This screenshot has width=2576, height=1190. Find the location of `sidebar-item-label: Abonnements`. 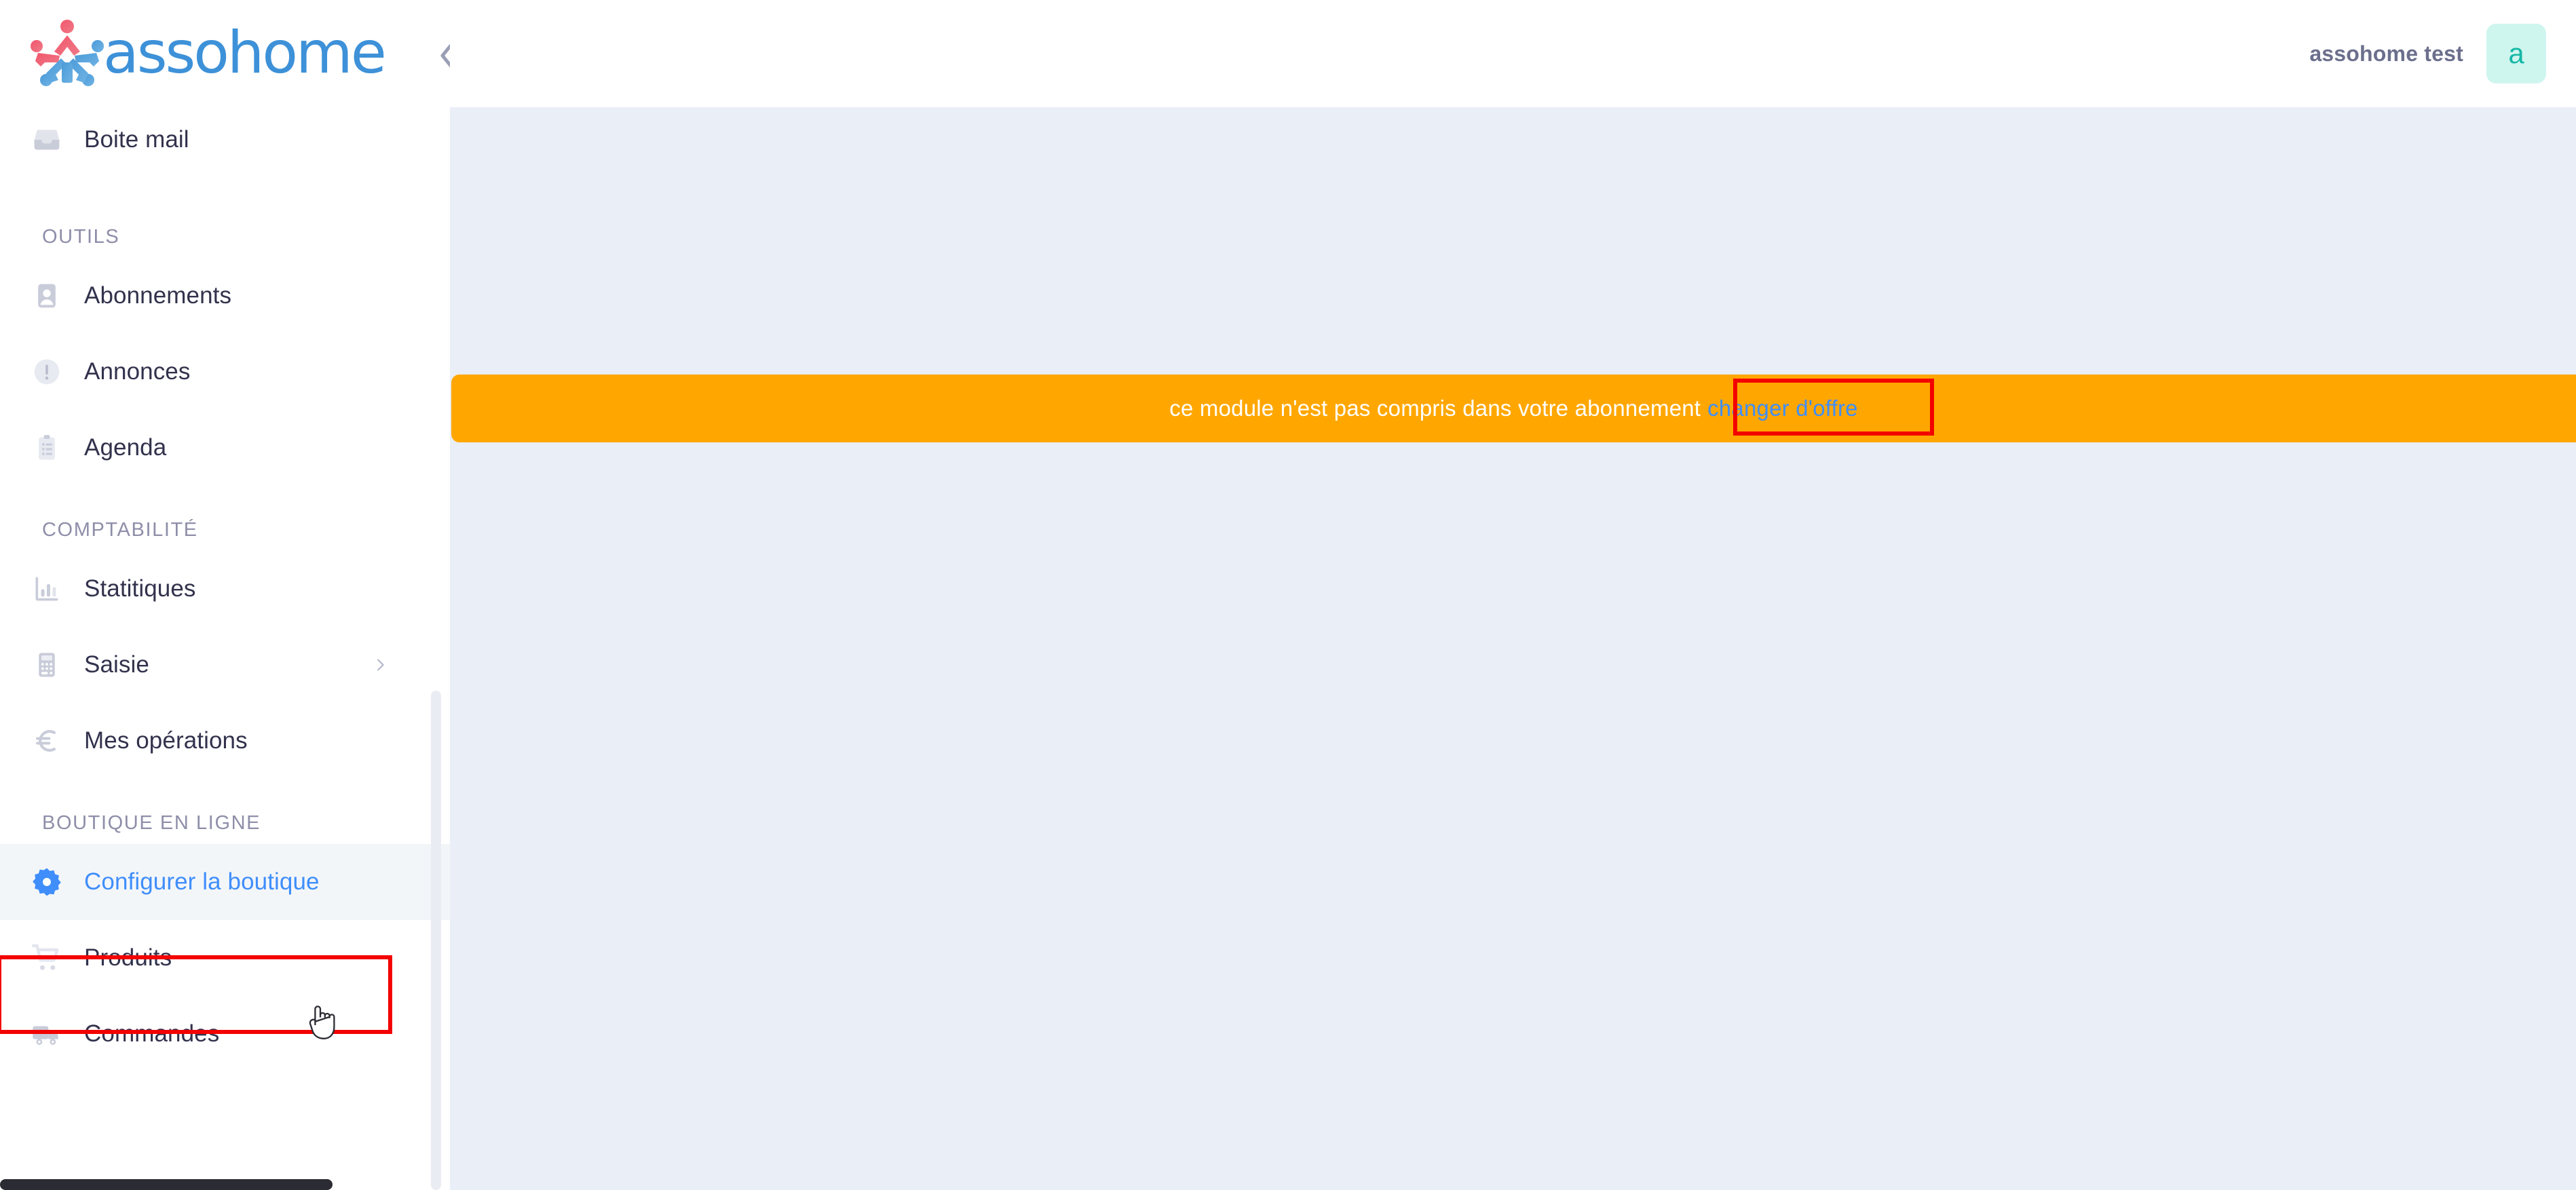

sidebar-item-label: Abonnements is located at coordinates (158, 296).